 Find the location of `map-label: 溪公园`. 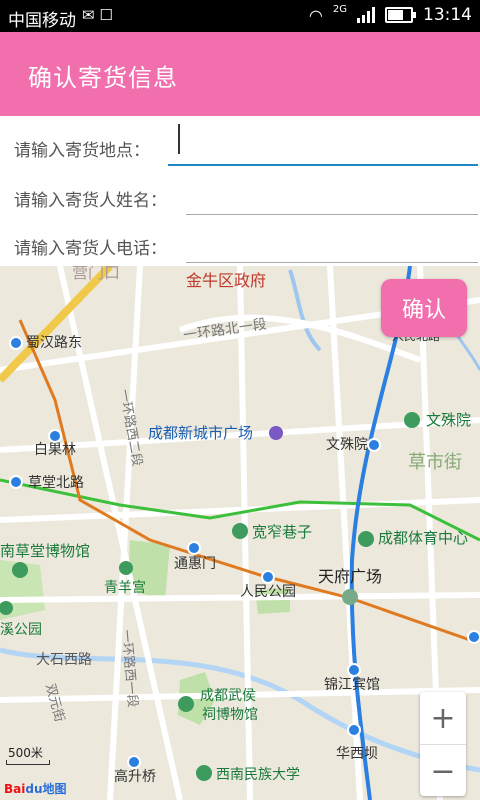

map-label: 溪公园 is located at coordinates (21, 629).